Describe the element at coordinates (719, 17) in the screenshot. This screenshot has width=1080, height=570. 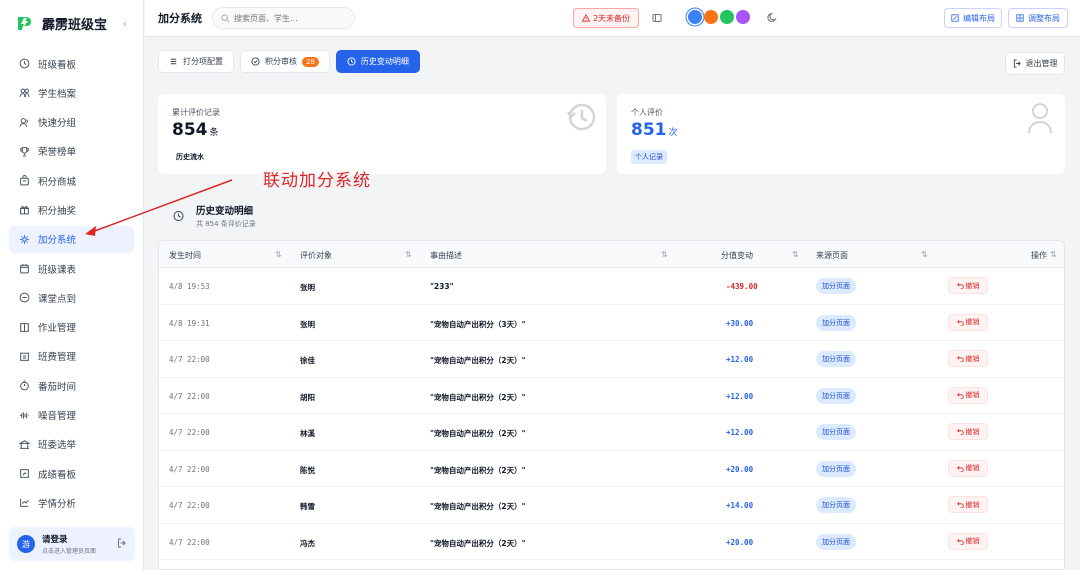
I see `theme-color-picker` at that location.